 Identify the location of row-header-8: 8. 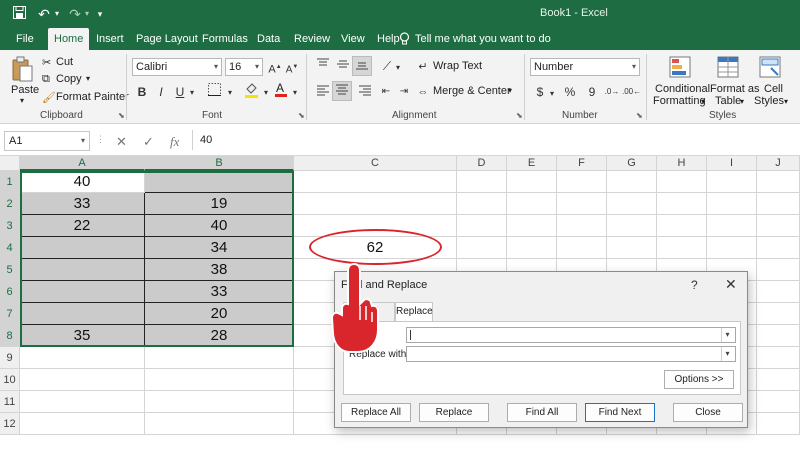
(10, 336).